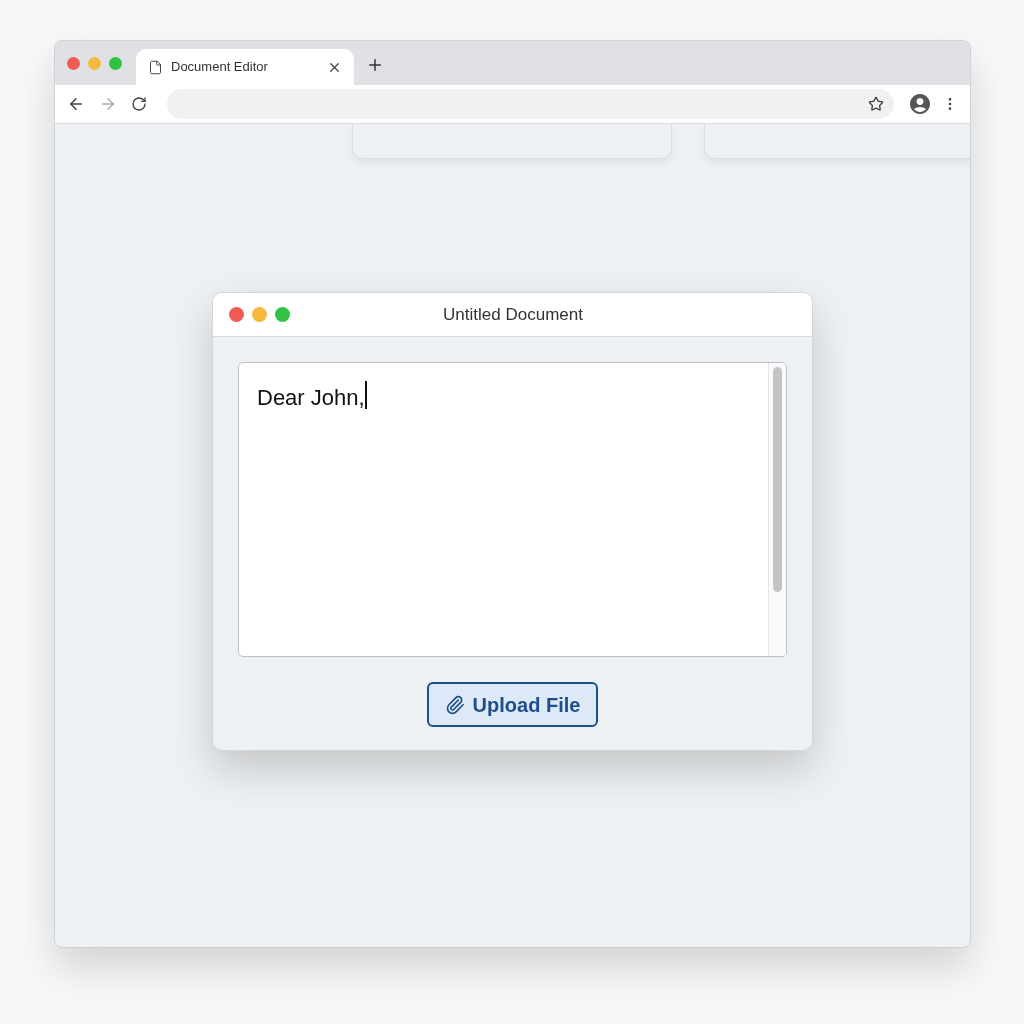 The image size is (1024, 1024). What do you see at coordinates (512, 704) in the screenshot?
I see `upload-file-button: Upload File` at bounding box center [512, 704].